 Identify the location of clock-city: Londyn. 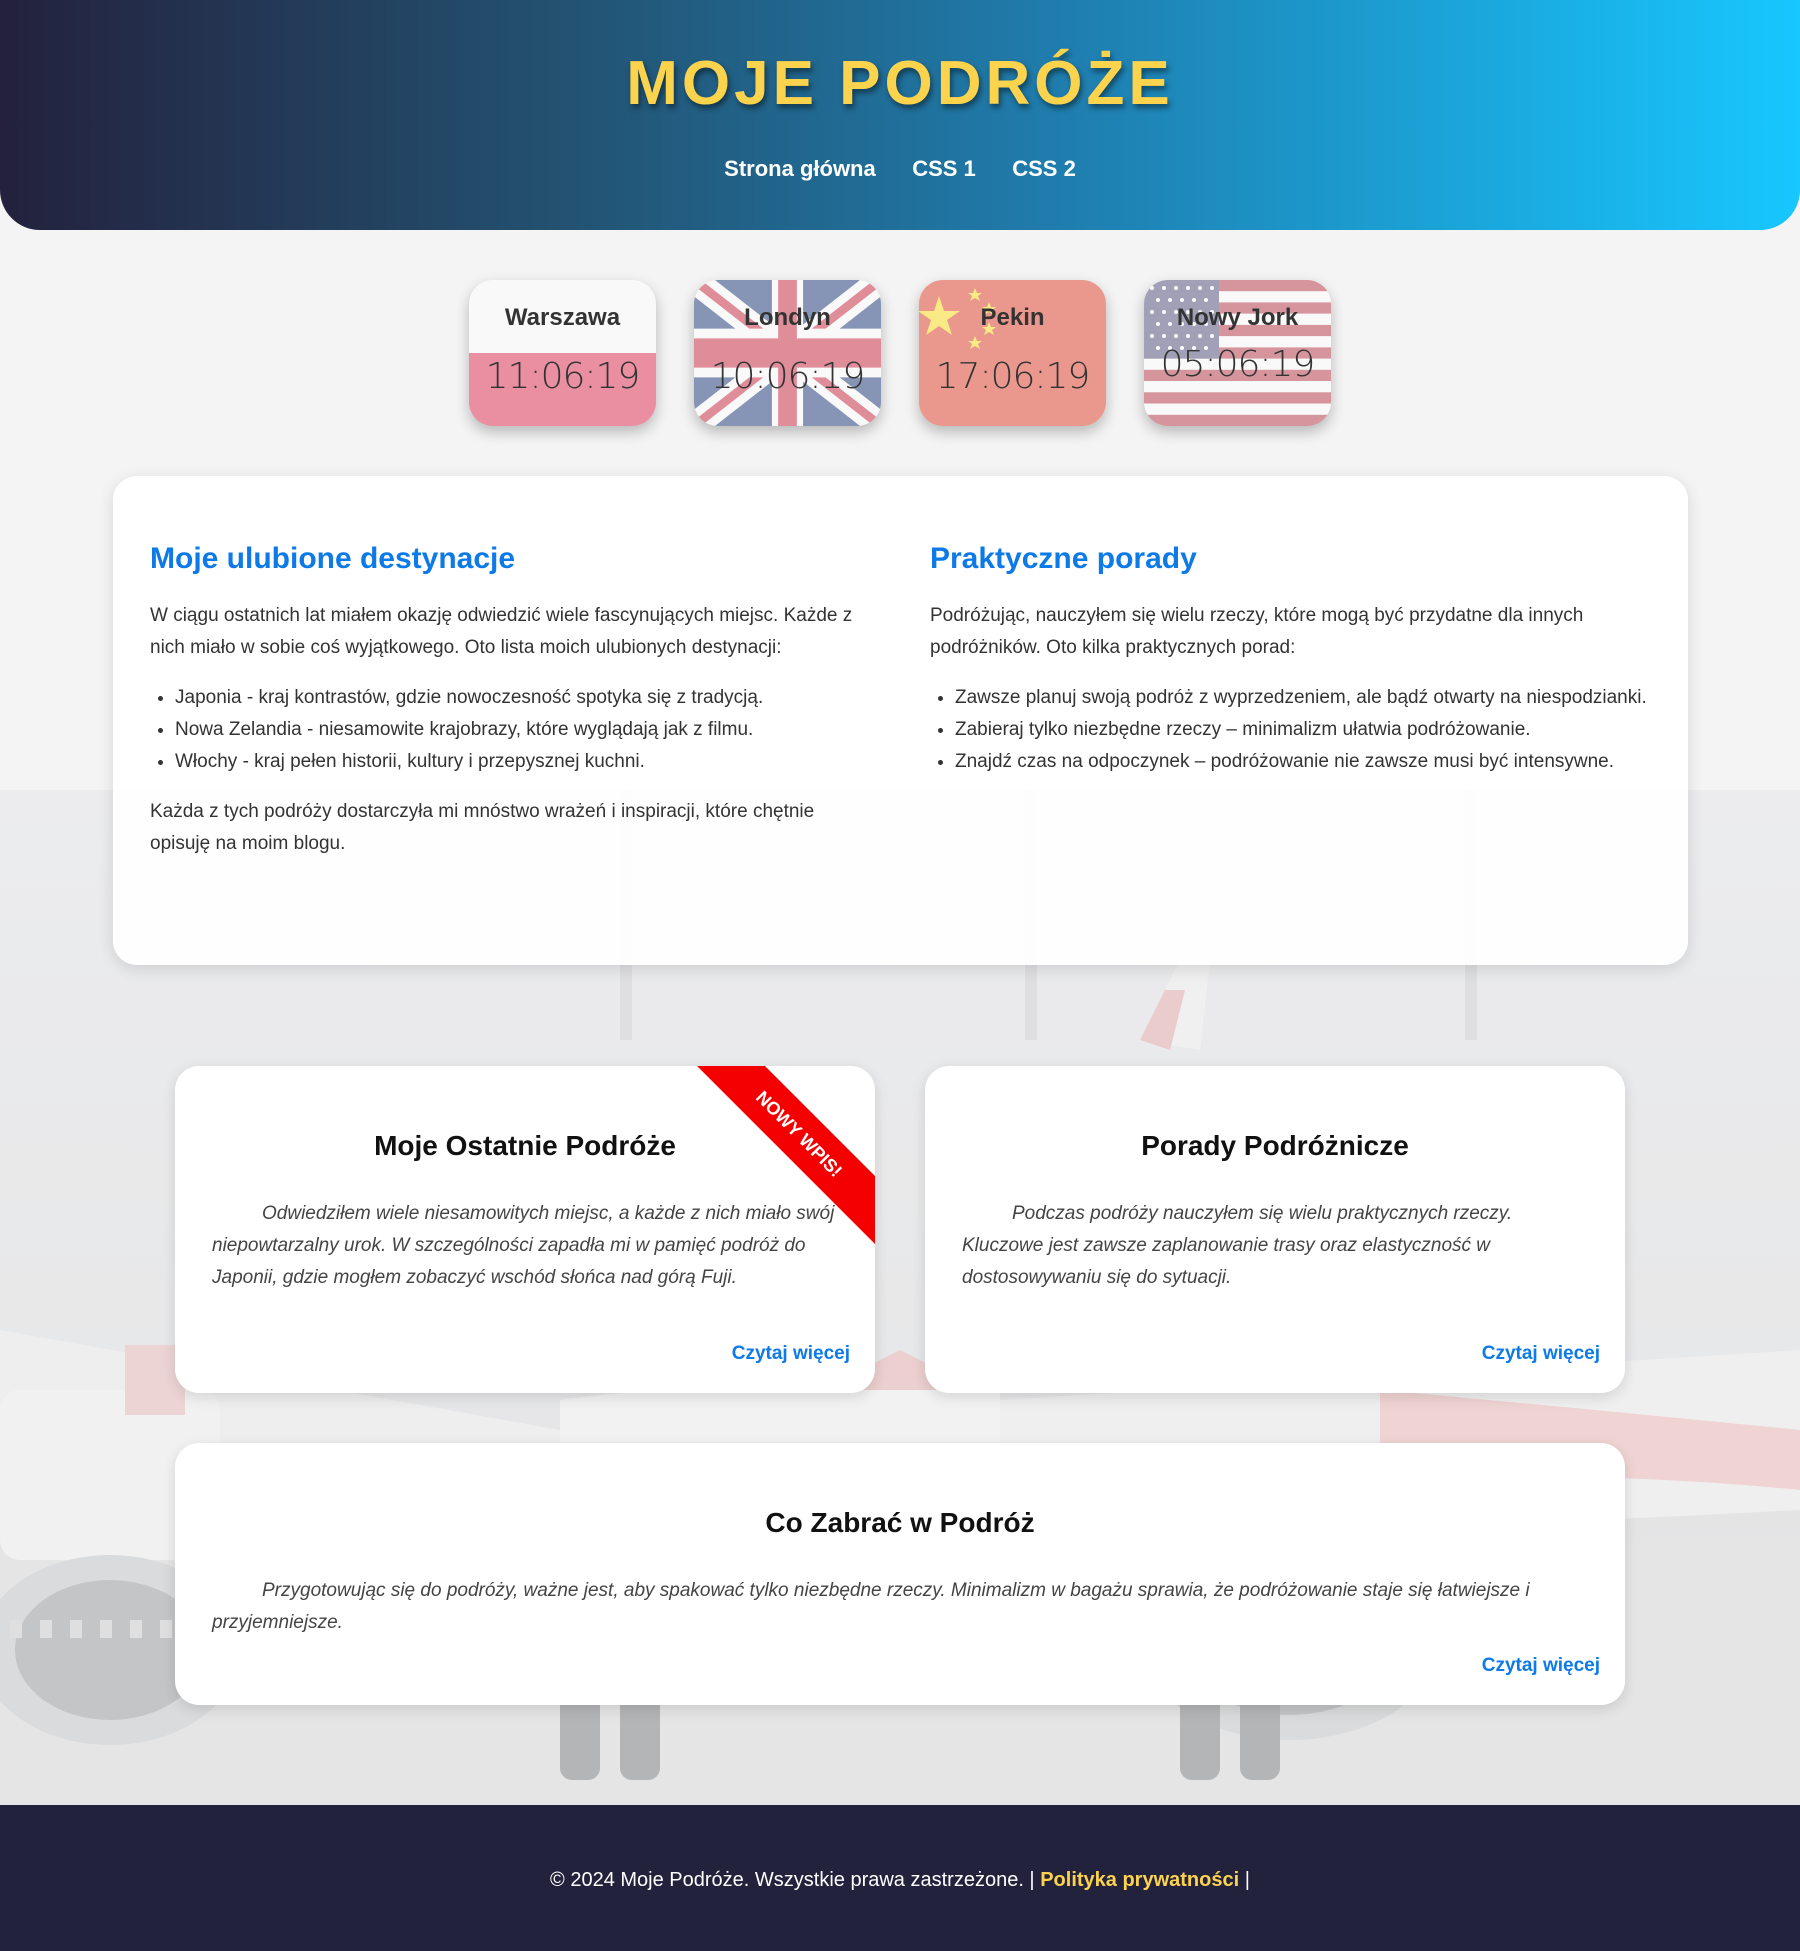
(787, 317).